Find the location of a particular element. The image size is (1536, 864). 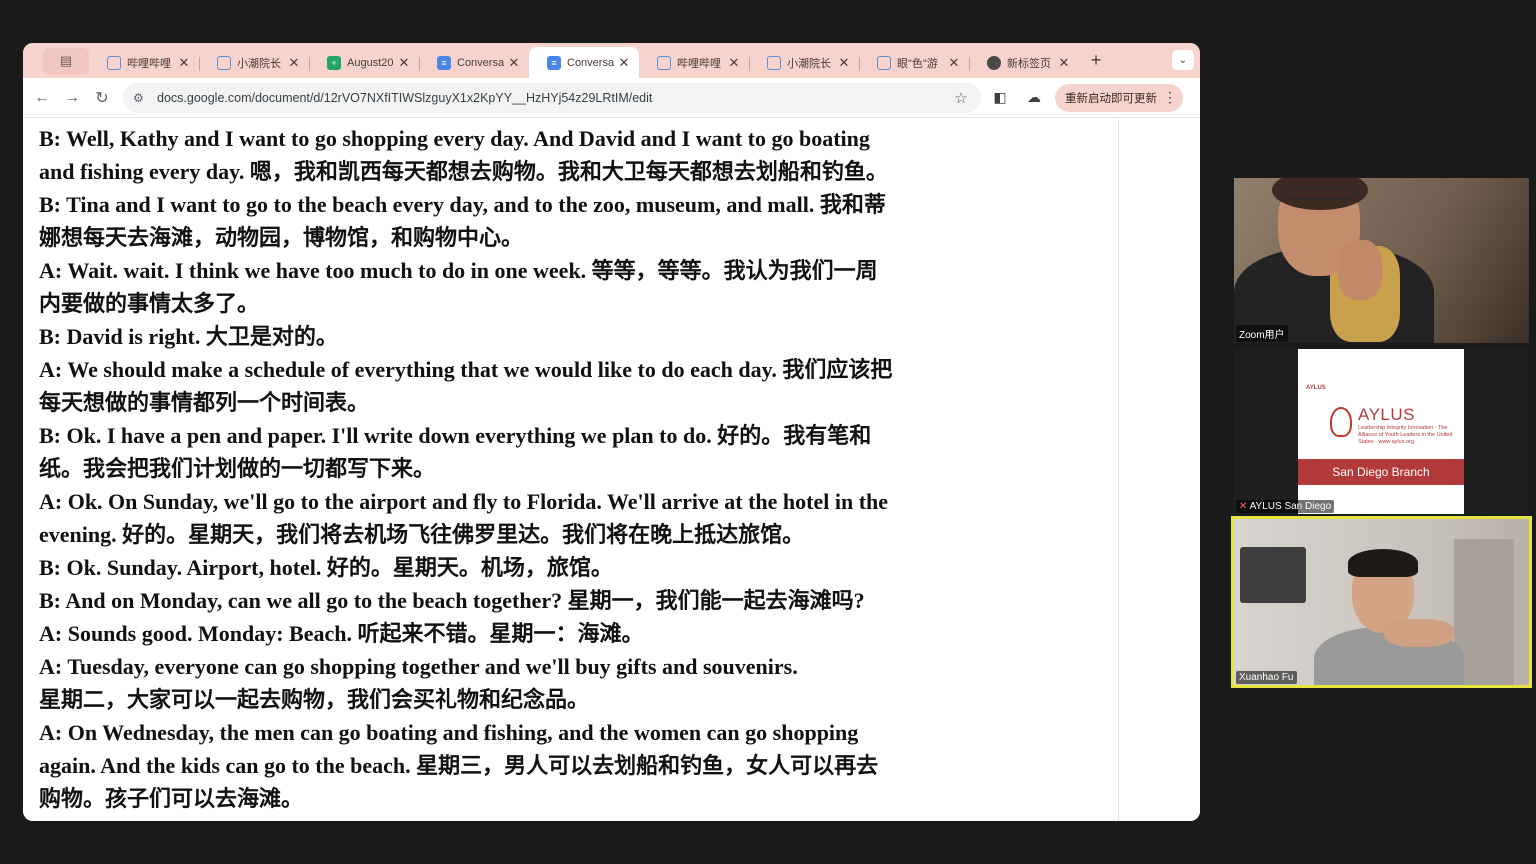

muted-mic-icon: ✕ is located at coordinates (1244, 506).